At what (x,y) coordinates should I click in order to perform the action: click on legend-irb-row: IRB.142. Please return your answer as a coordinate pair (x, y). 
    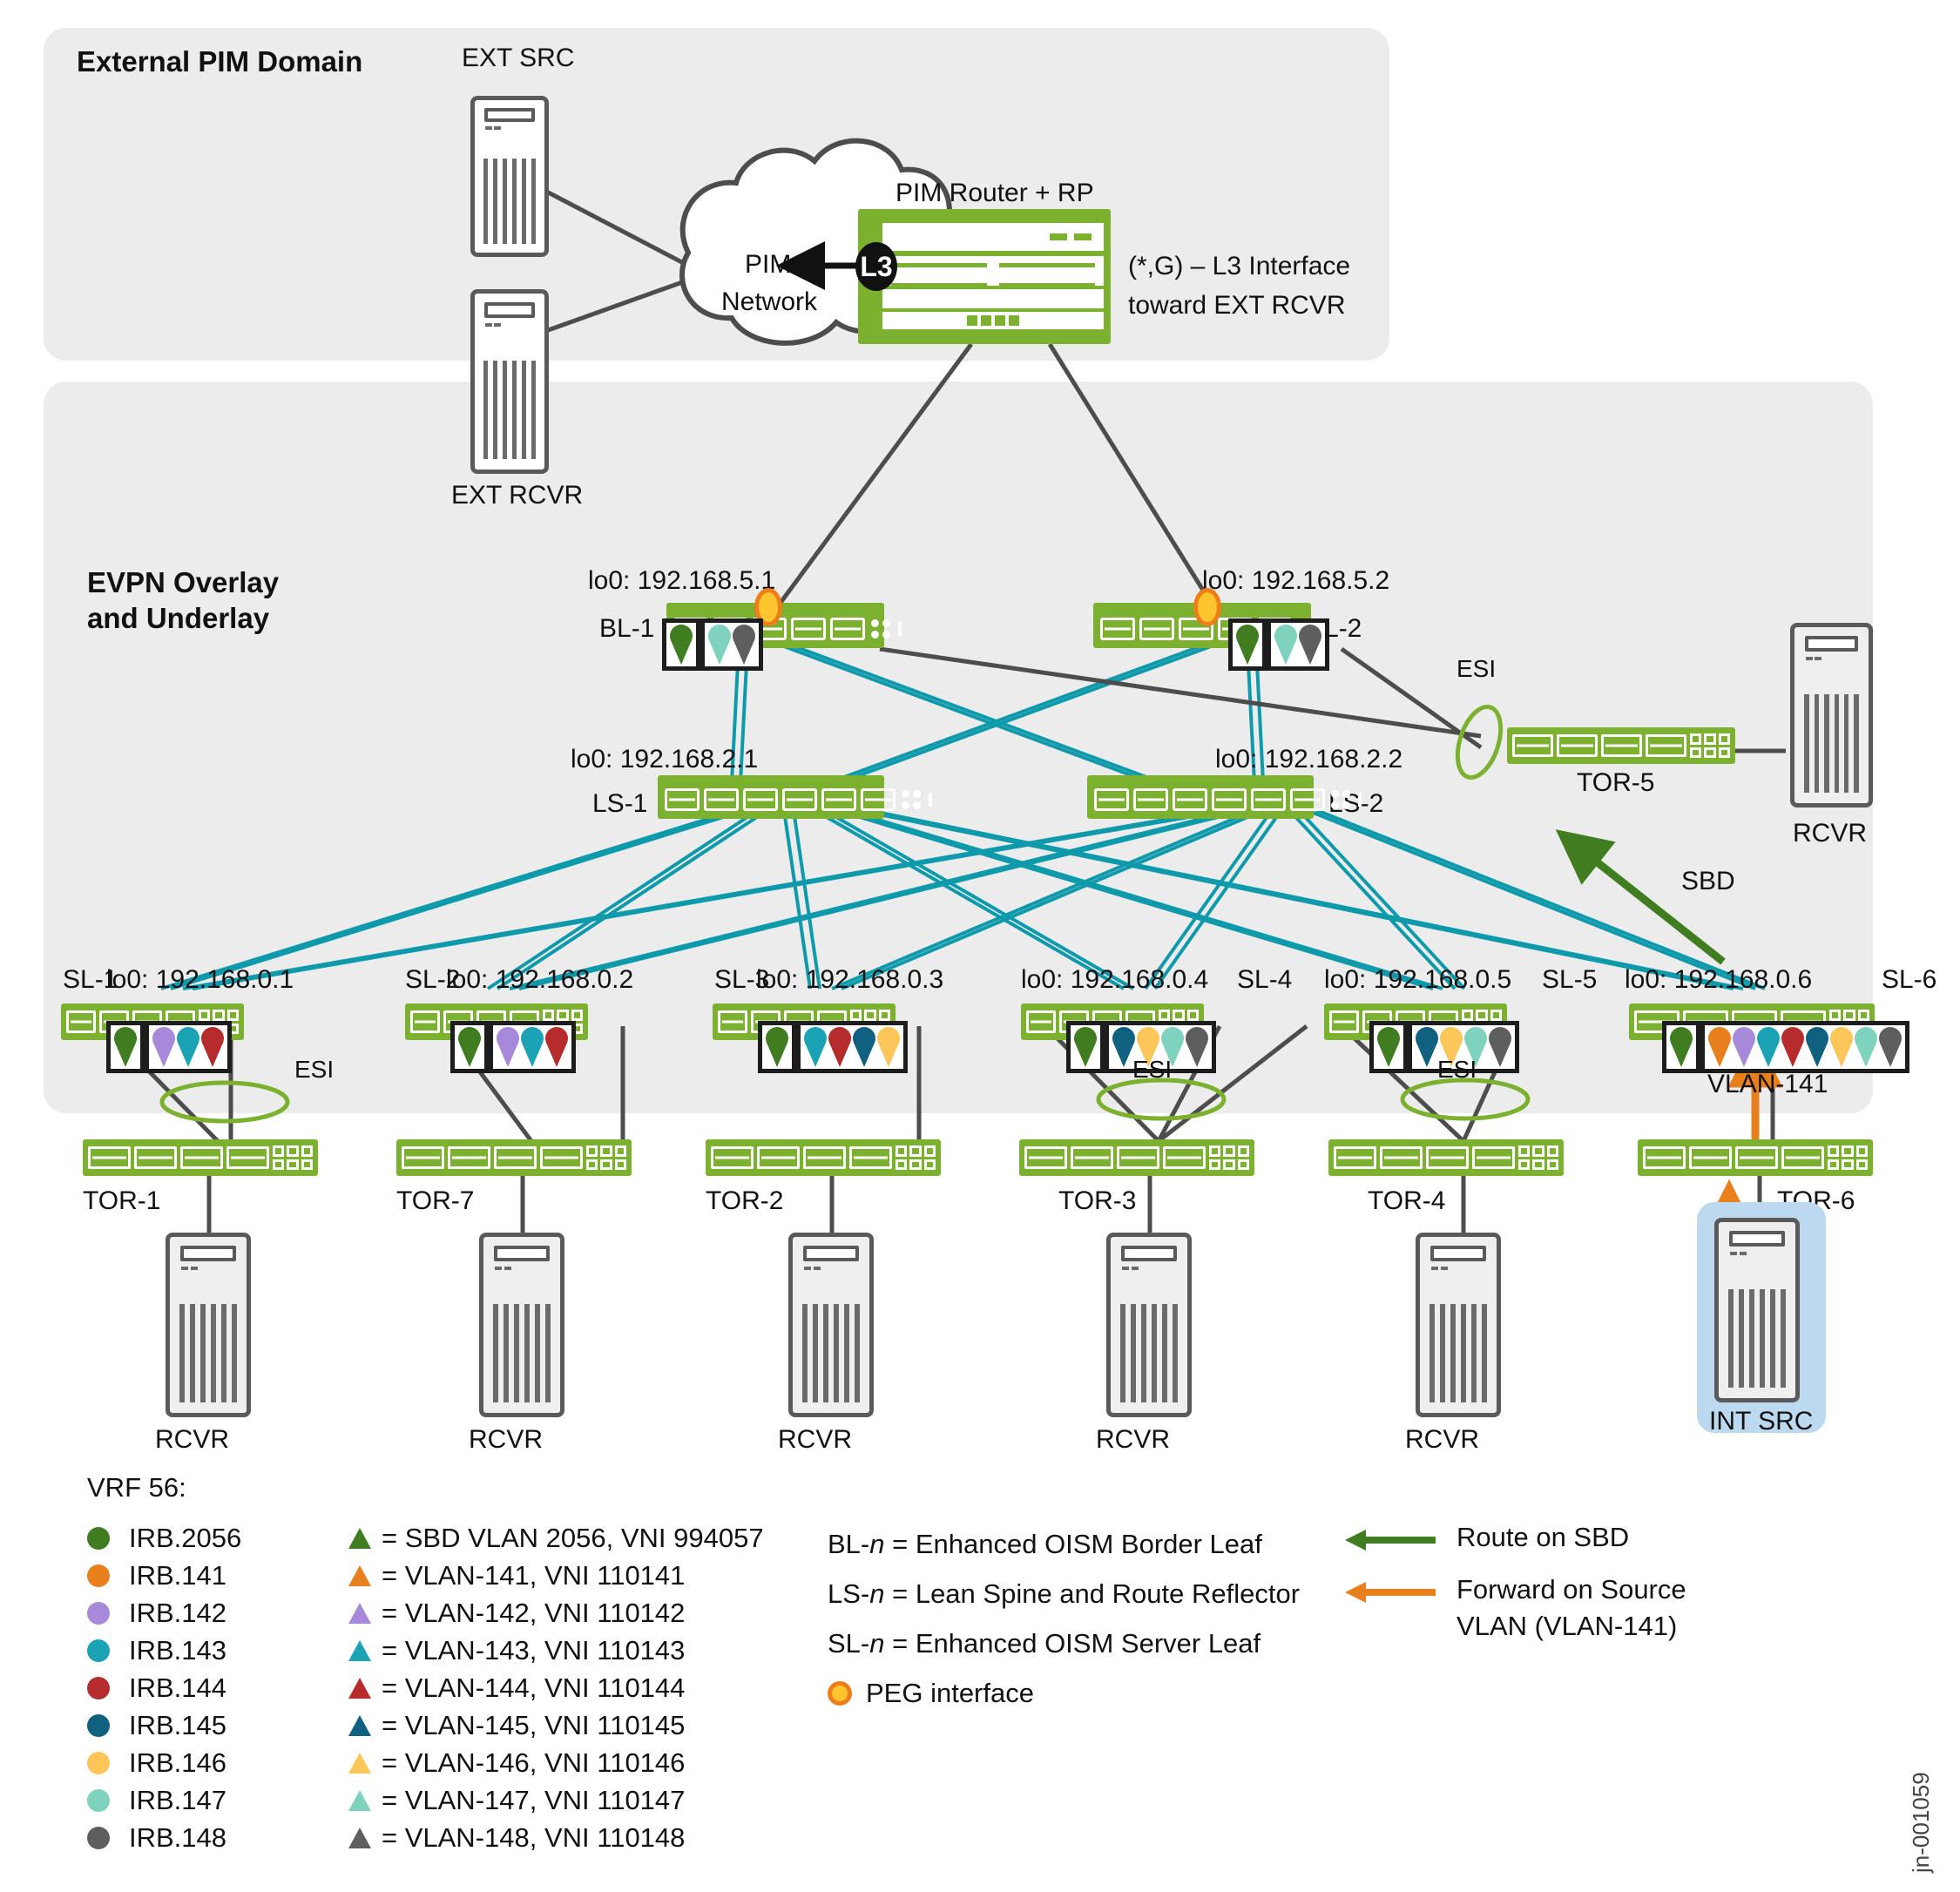
    Looking at the image, I should click on (217, 1613).